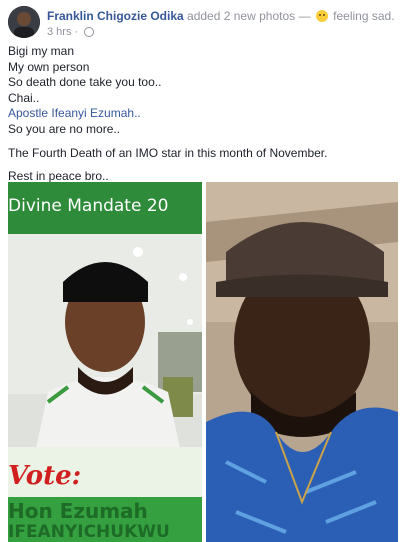  What do you see at coordinates (45, 476) in the screenshot?
I see `poster-vote-text: Vote:` at bounding box center [45, 476].